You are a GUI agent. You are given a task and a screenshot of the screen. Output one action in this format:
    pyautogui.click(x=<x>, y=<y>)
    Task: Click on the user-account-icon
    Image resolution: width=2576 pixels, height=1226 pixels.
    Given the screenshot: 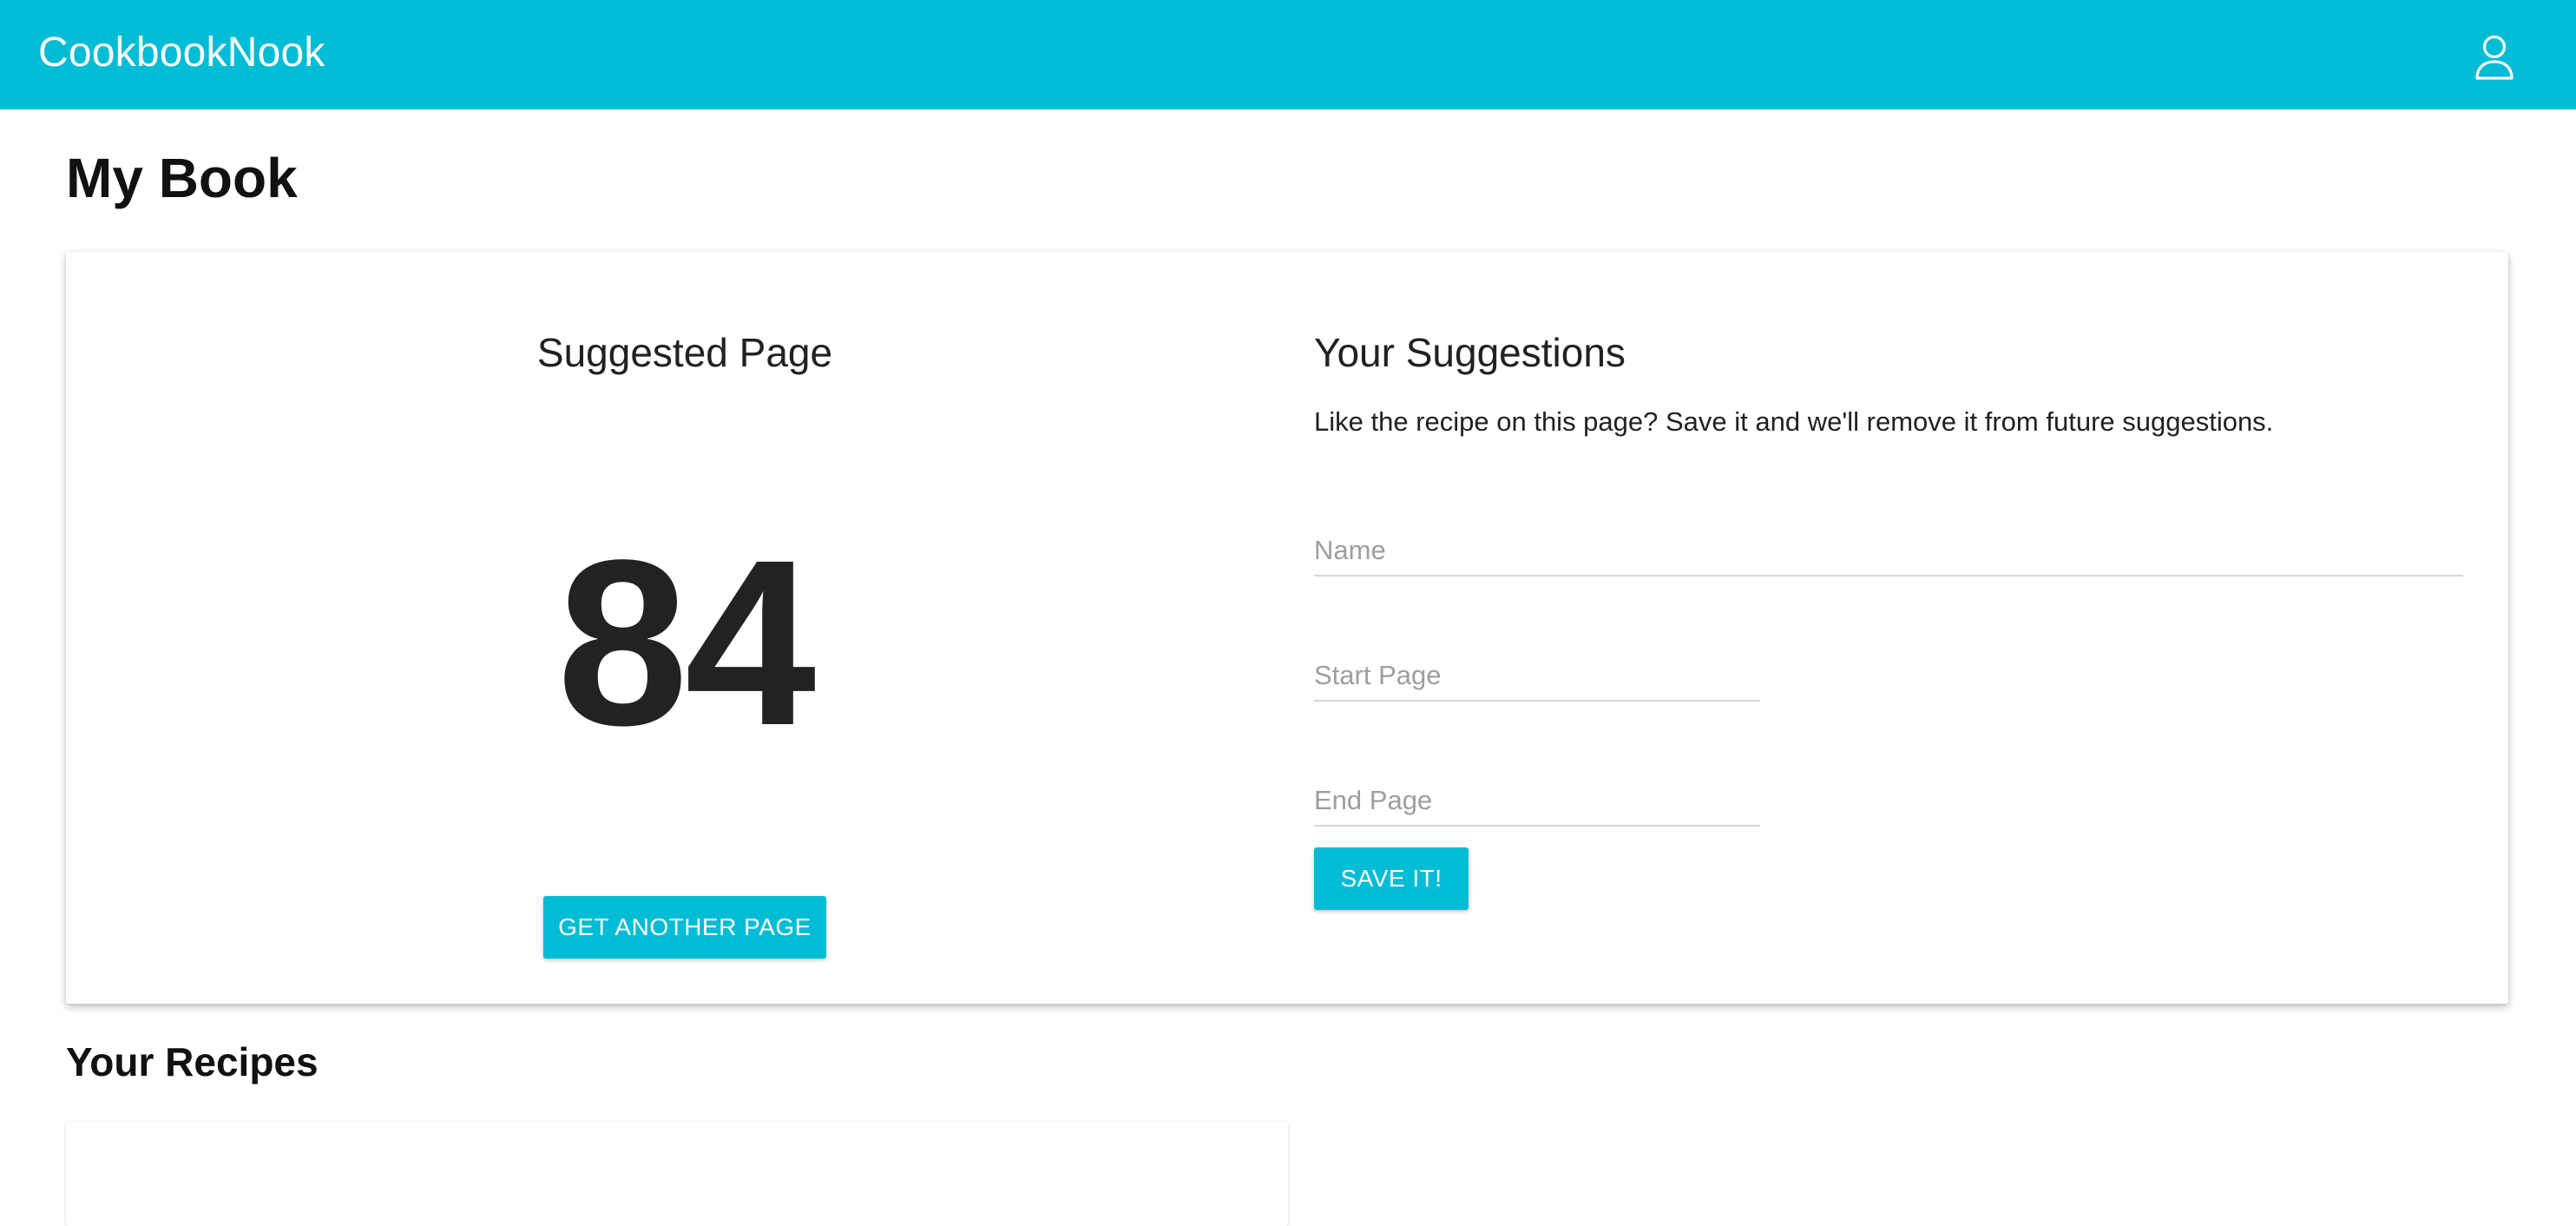 What is the action you would take?
    pyautogui.click(x=2494, y=57)
    